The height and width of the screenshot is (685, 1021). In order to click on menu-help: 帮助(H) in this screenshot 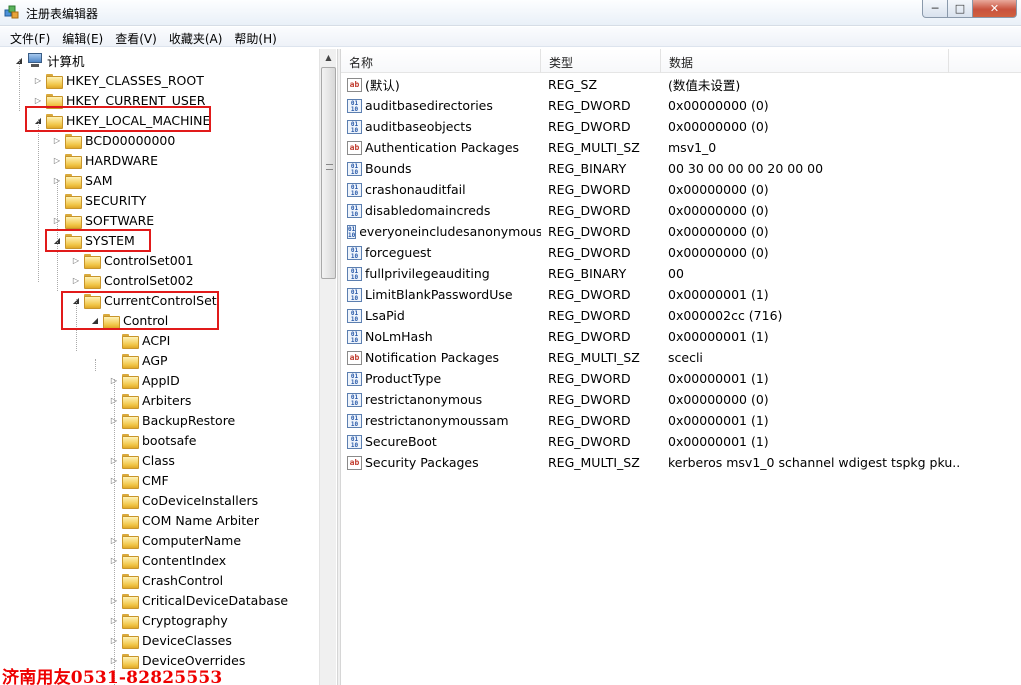, I will do `click(255, 36)`.